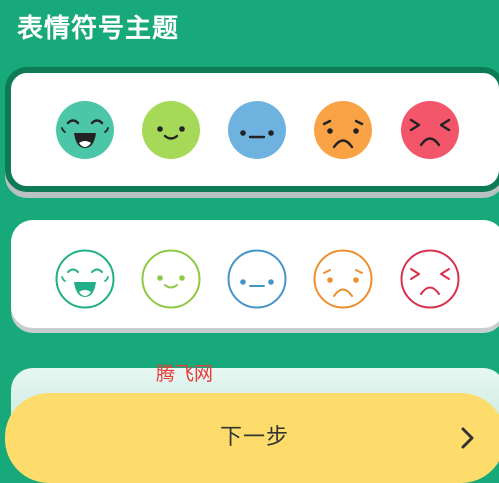 The width and height of the screenshot is (499, 483). What do you see at coordinates (468, 438) in the screenshot?
I see `chevron-right-icon` at bounding box center [468, 438].